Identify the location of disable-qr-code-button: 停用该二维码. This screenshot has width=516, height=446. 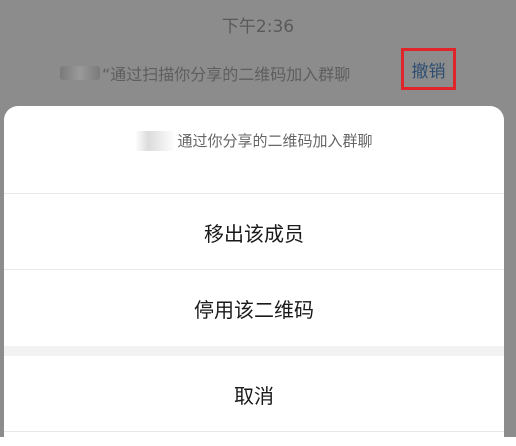
(254, 308).